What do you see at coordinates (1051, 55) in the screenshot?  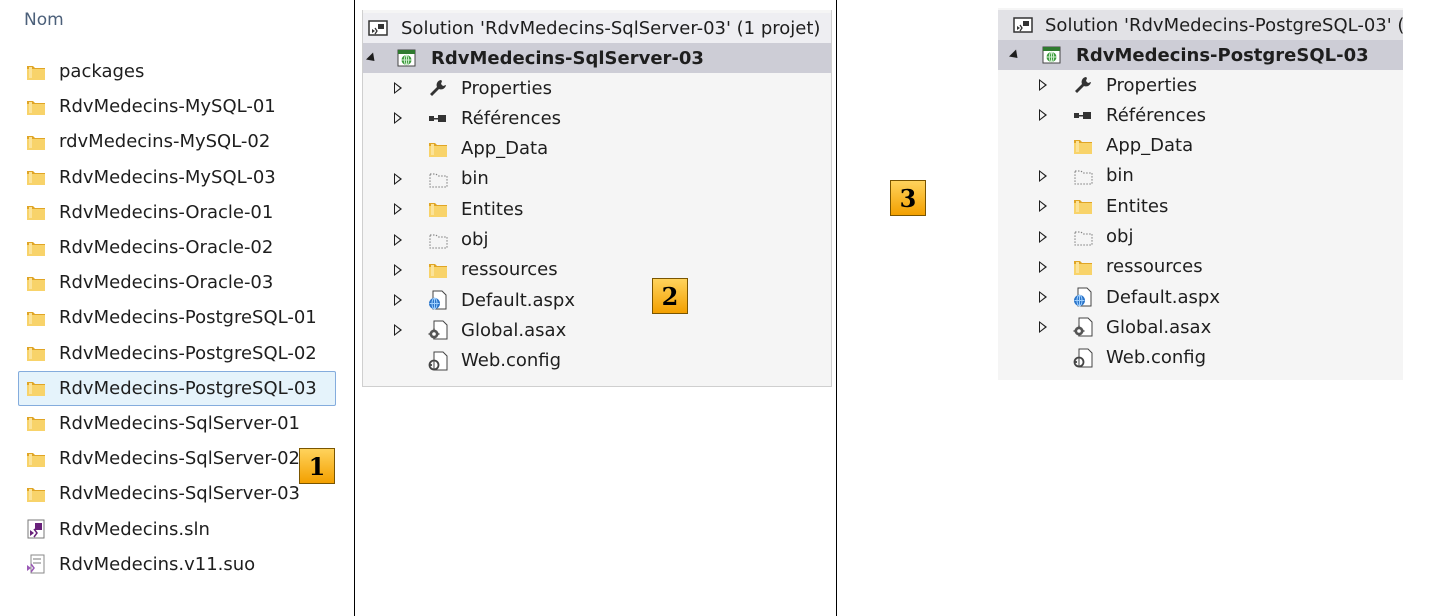 I see `web-project-icon` at bounding box center [1051, 55].